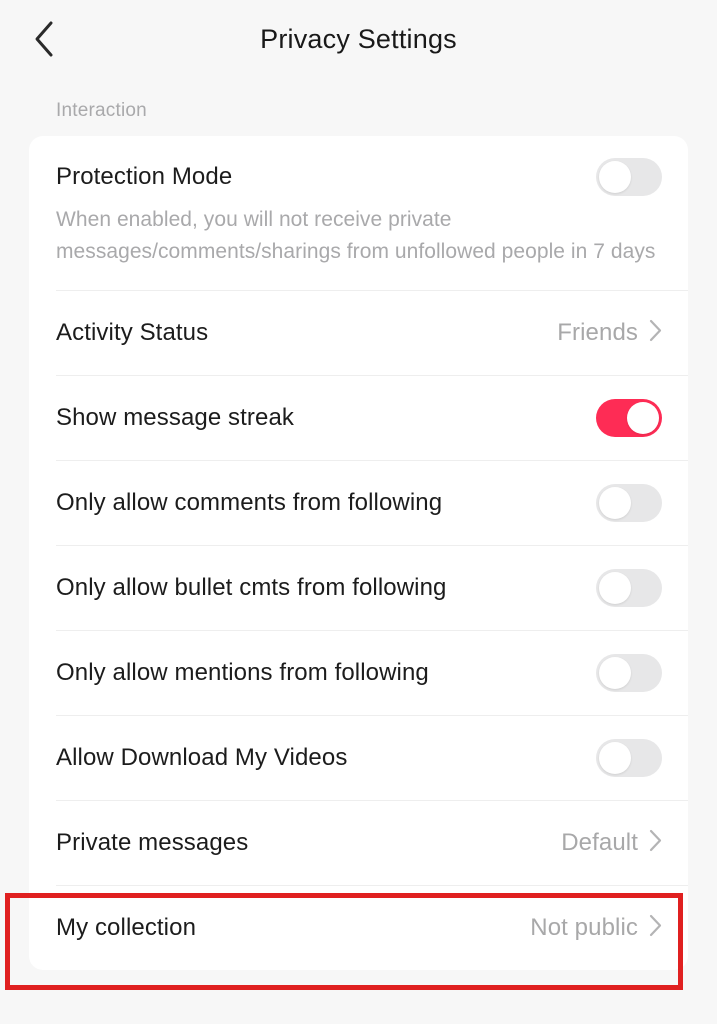 Image resolution: width=717 pixels, height=1024 pixels. What do you see at coordinates (597, 332) in the screenshot?
I see `row-value: Friends` at bounding box center [597, 332].